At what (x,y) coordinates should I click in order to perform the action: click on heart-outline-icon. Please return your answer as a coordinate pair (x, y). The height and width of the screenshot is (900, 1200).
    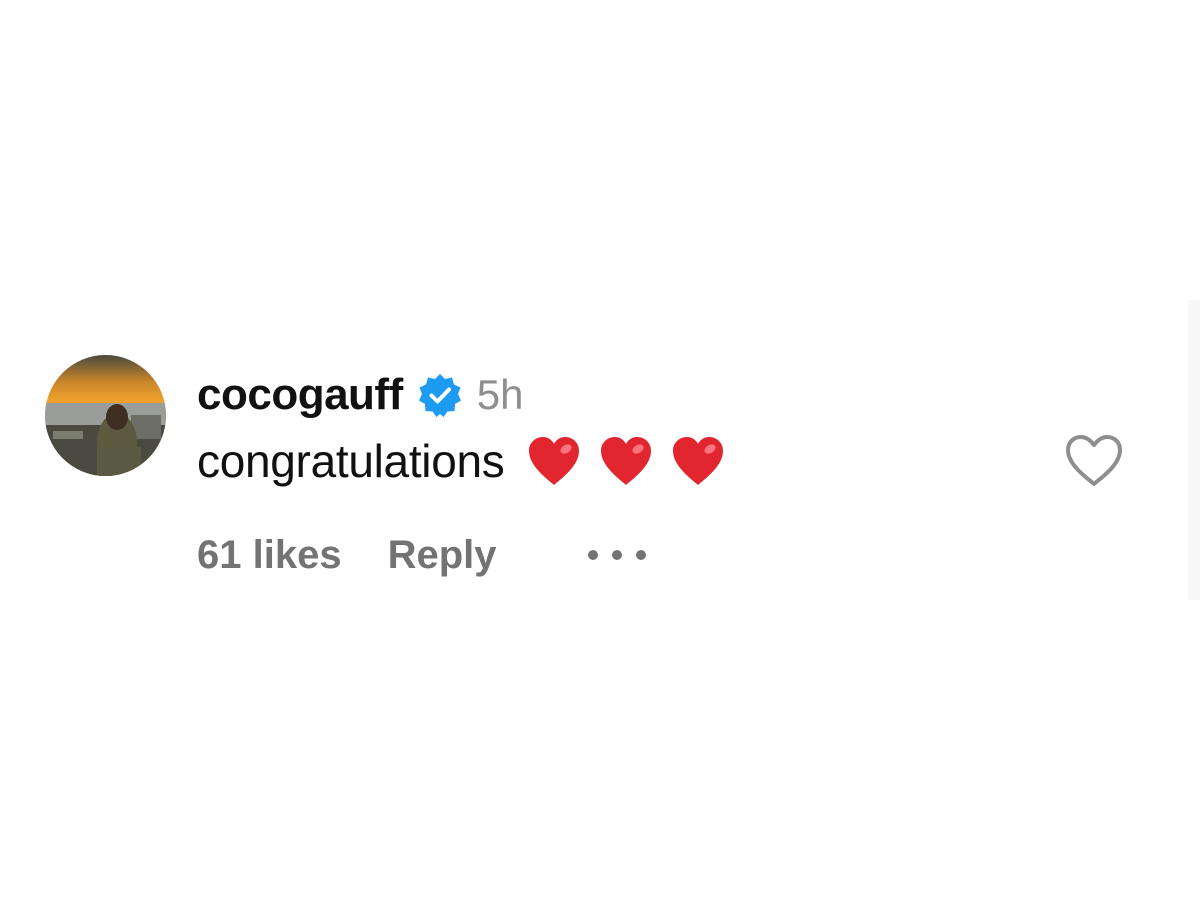
    Looking at the image, I should click on (1094, 461).